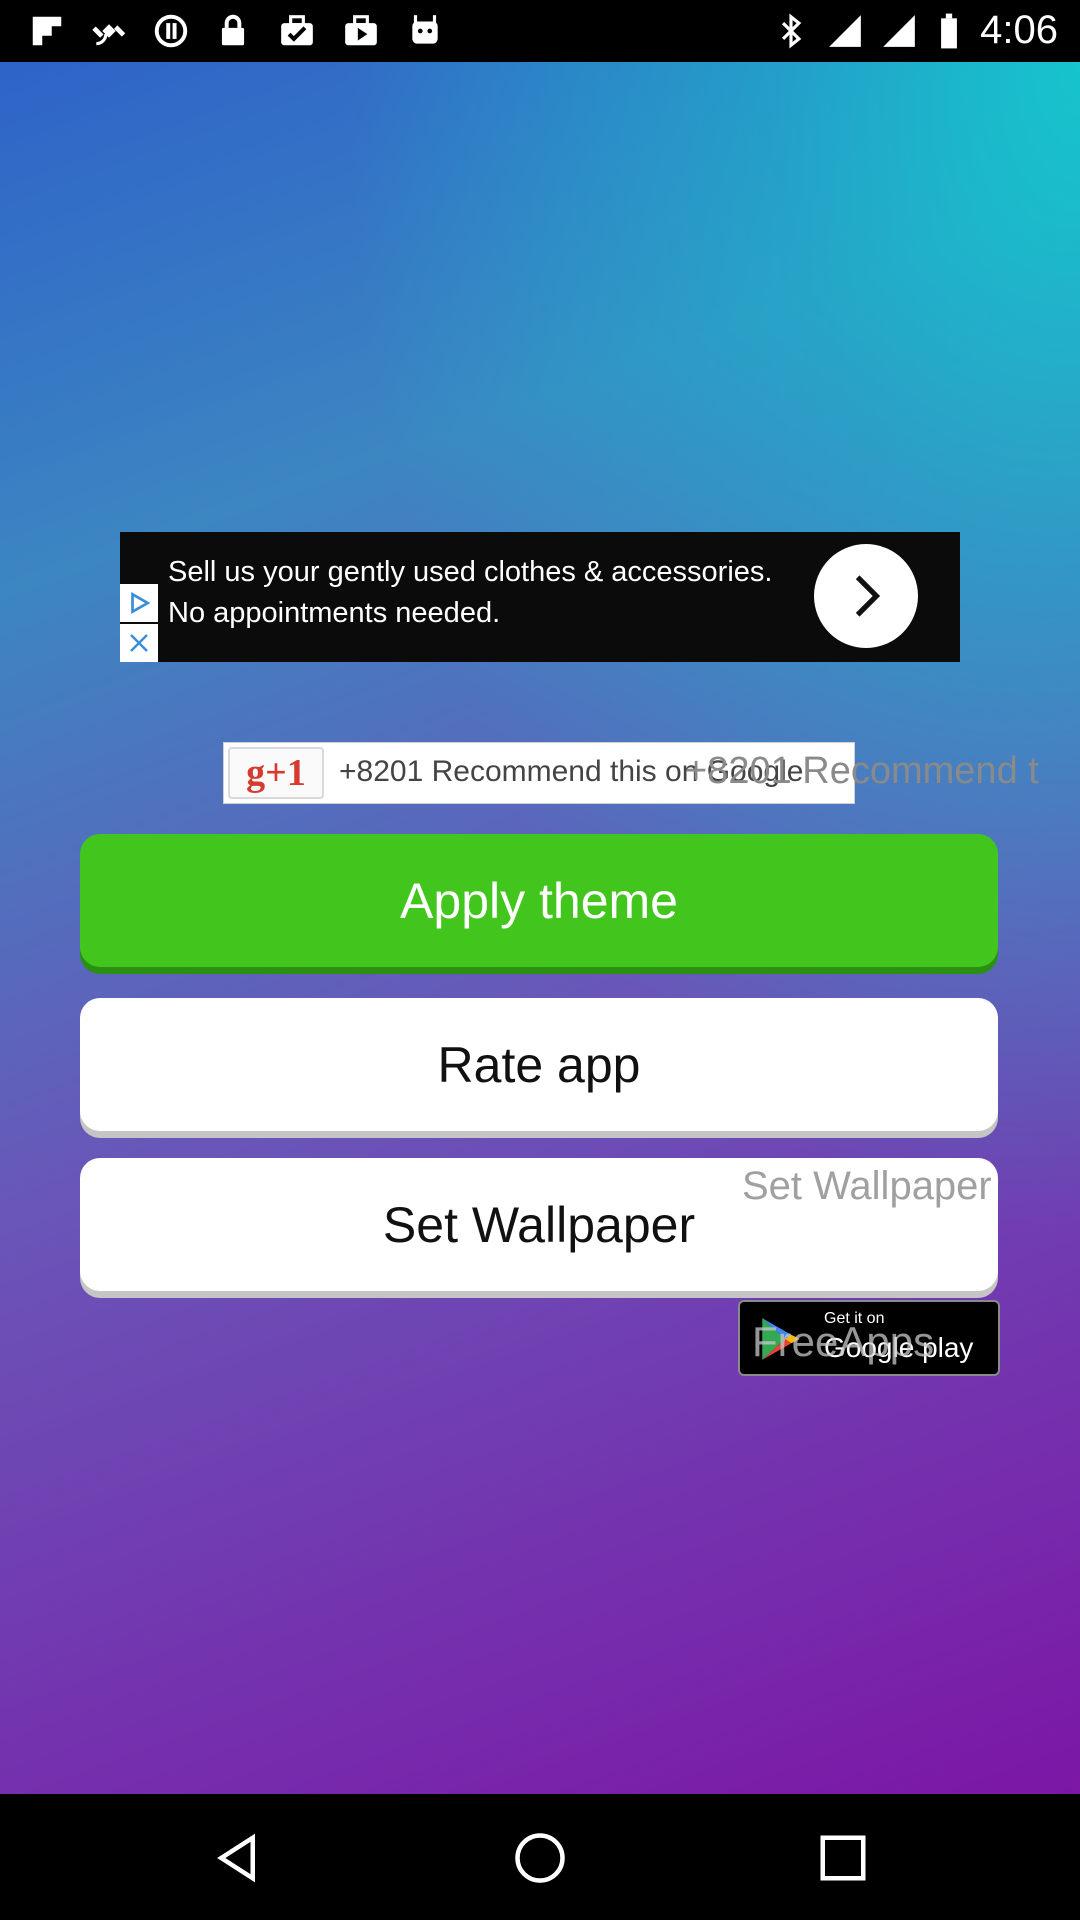  I want to click on back-icon, so click(237, 1858).